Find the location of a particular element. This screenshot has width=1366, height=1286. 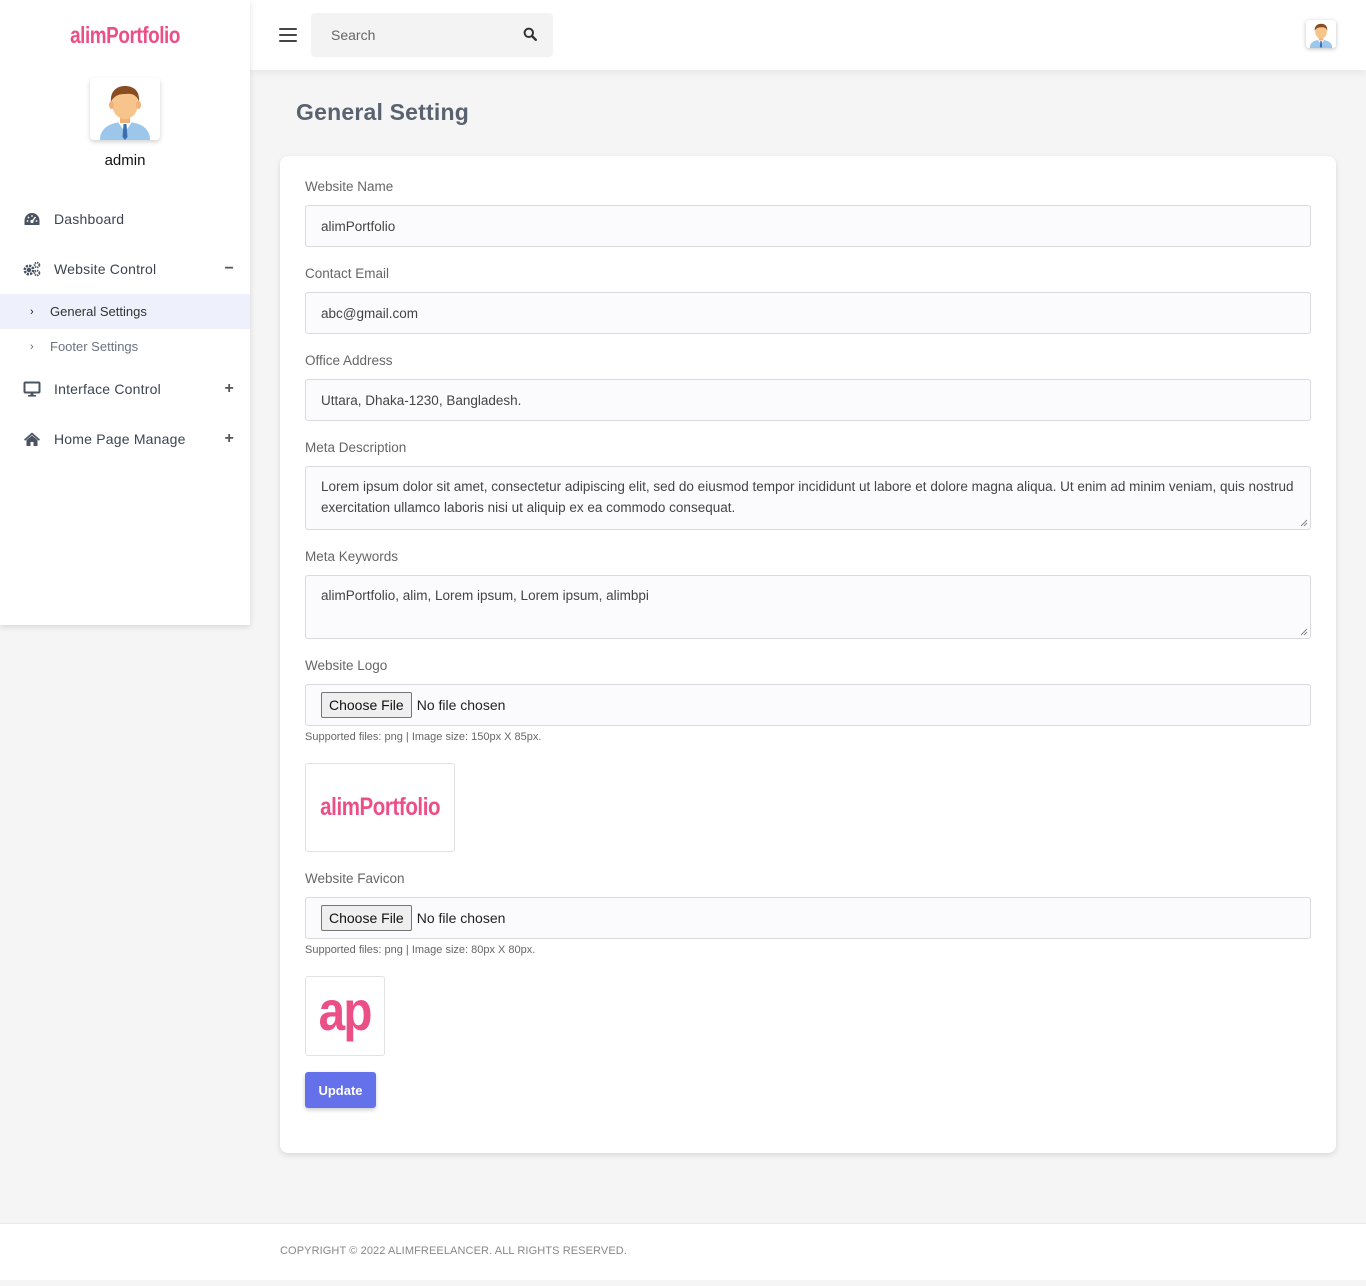

sidebar-profile: admin is located at coordinates (125, 123).